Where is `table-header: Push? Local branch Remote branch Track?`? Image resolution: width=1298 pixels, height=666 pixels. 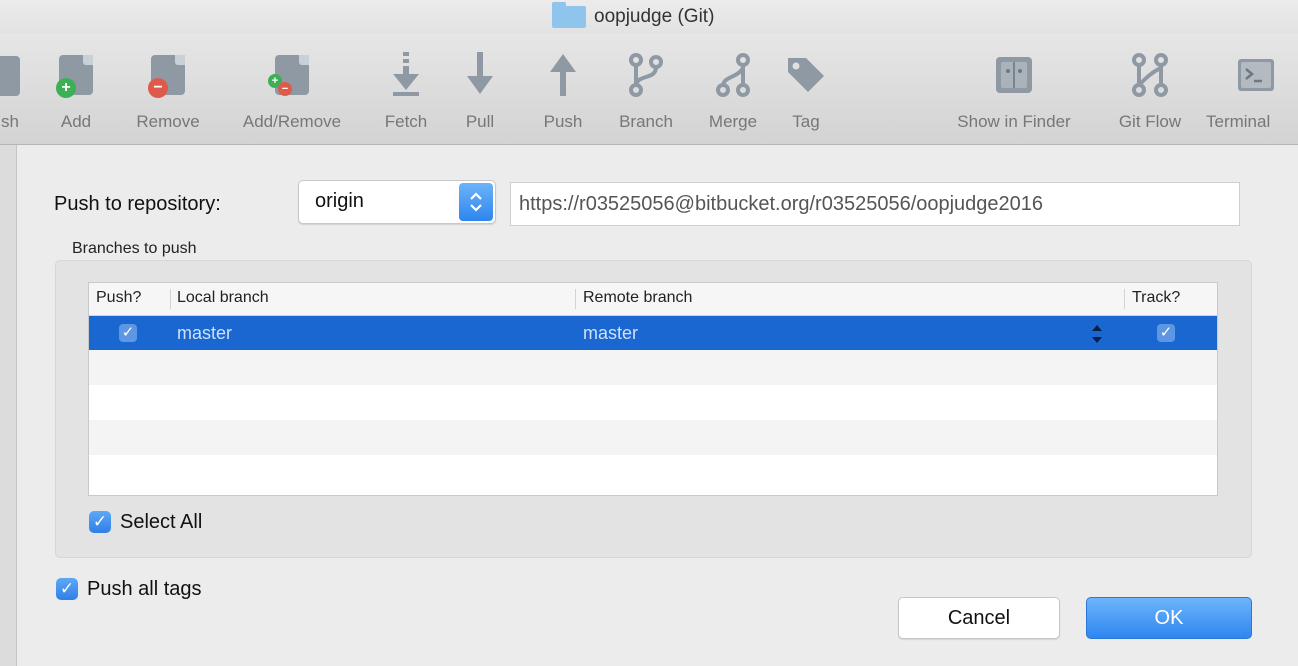 table-header: Push? Local branch Remote branch Track? is located at coordinates (653, 299).